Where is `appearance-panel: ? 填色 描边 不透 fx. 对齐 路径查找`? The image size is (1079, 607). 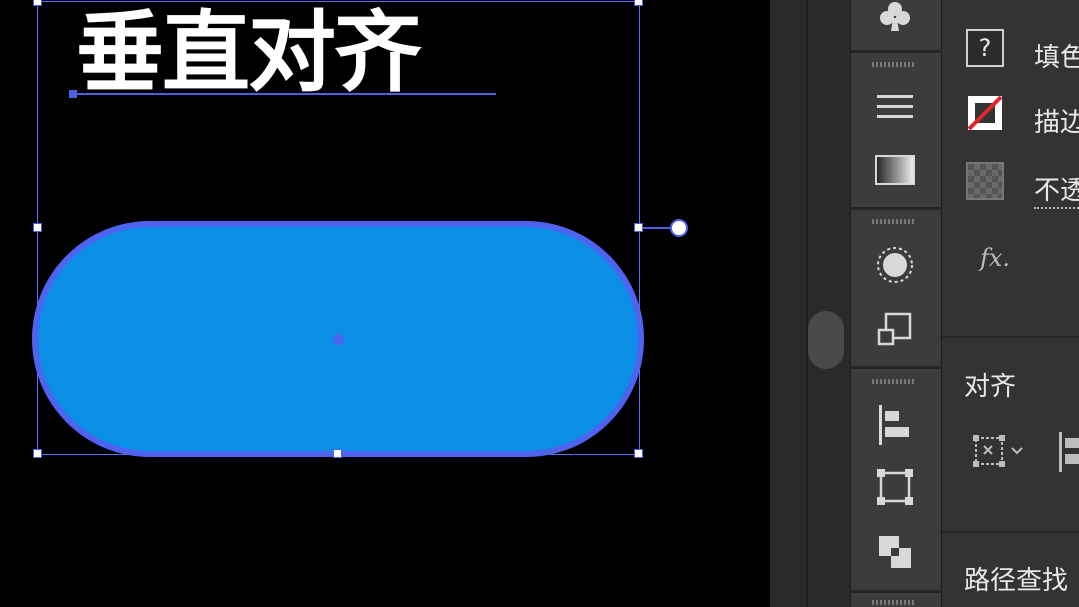
appearance-panel: ? 填色 描边 不透 fx. 对齐 路径查找 is located at coordinates (1010, 303).